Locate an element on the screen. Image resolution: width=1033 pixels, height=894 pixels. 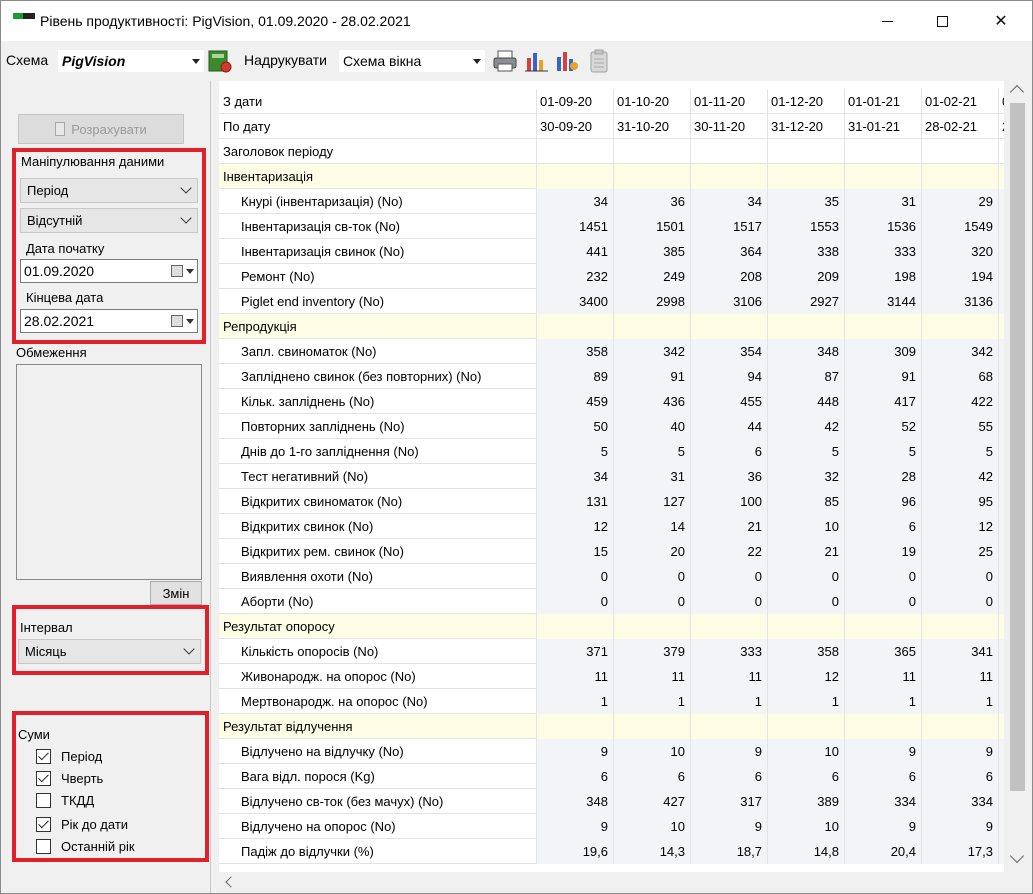
table-cell: 96 is located at coordinates (882, 501).